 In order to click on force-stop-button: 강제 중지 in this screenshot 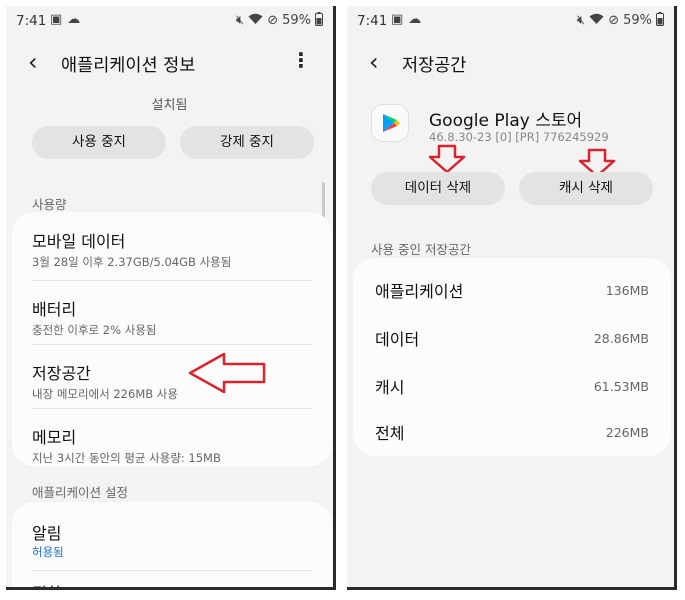, I will do `click(247, 142)`.